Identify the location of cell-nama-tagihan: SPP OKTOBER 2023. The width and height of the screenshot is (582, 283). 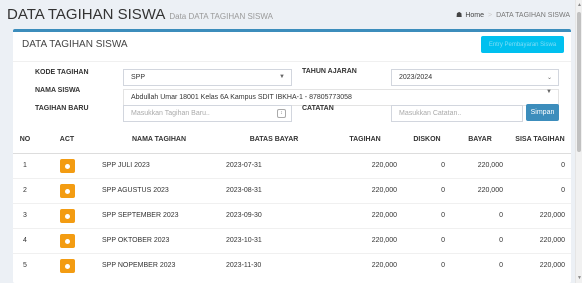
(159, 240).